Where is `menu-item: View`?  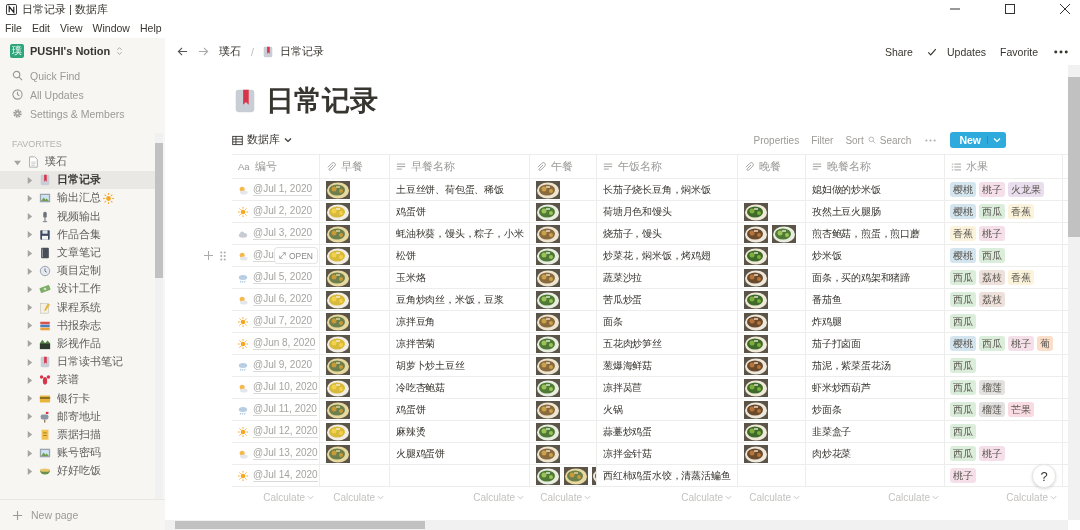
menu-item: View is located at coordinates (71, 28).